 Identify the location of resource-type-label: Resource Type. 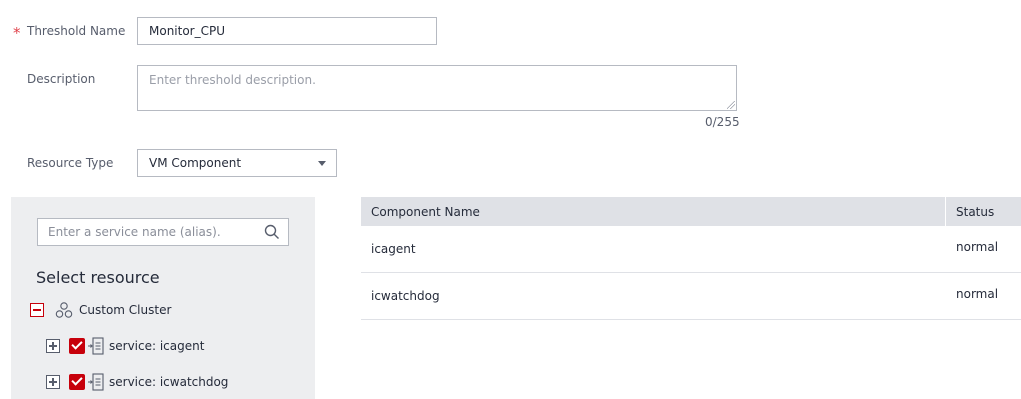
(70, 163).